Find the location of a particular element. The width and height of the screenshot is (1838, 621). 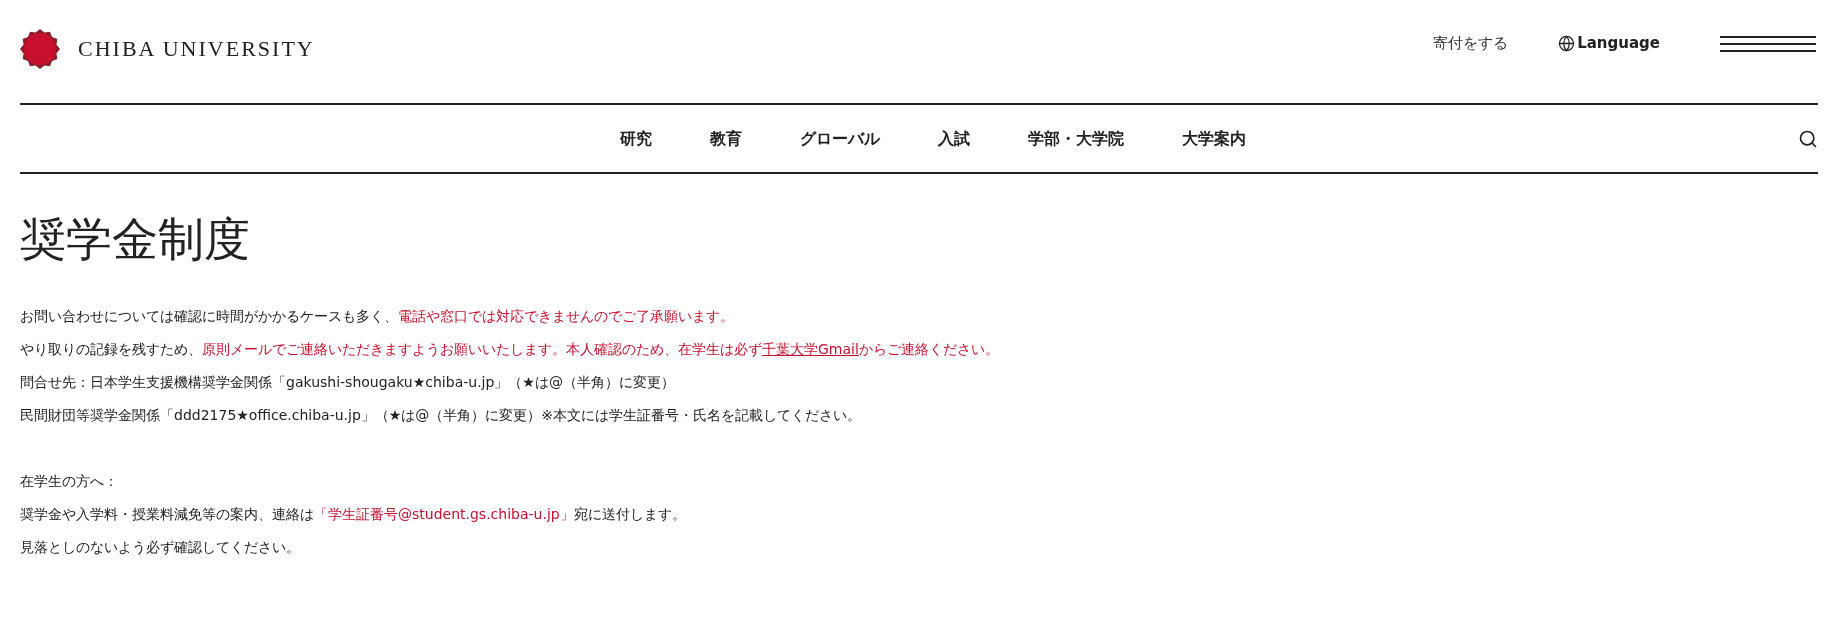

body-text: 在学生の方へ： is located at coordinates (69, 481).